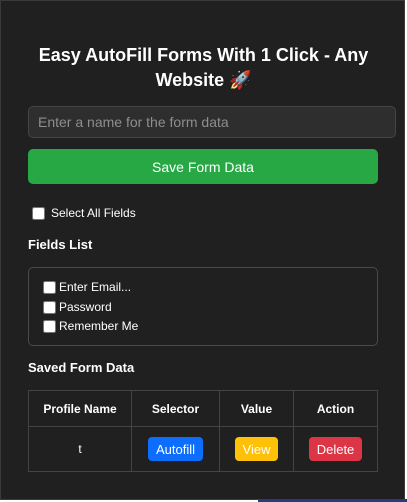 The image size is (407, 502). I want to click on selector-cell: Autofill, so click(175, 449).